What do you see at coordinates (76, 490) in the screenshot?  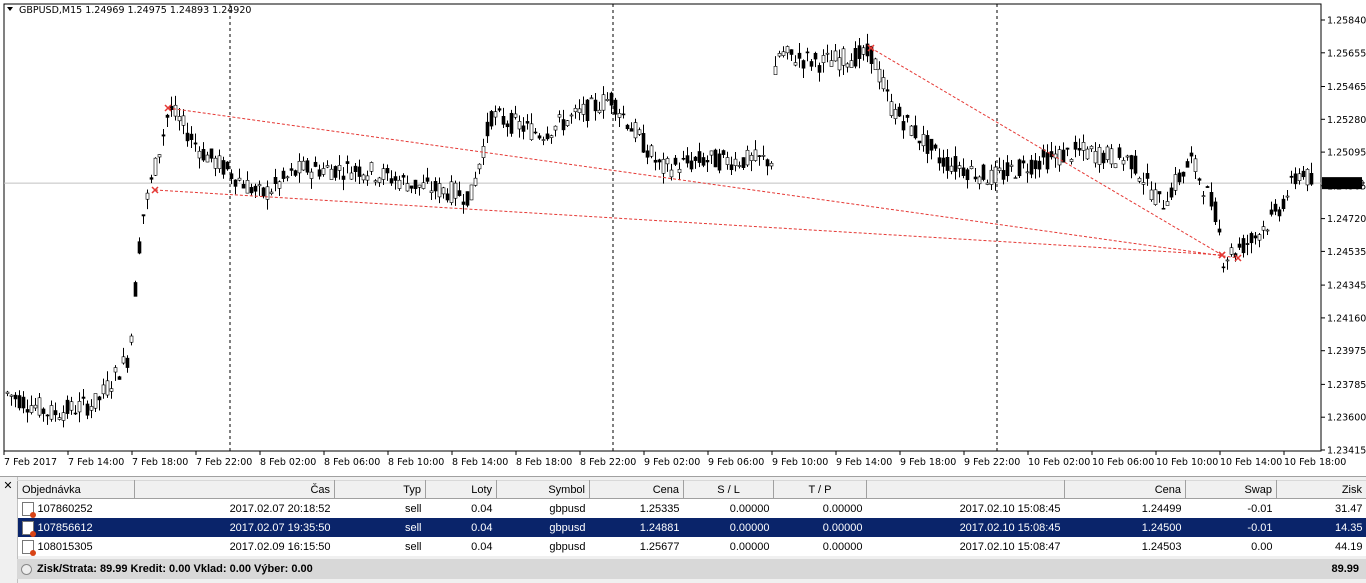 I see `column-header: Objednávka` at bounding box center [76, 490].